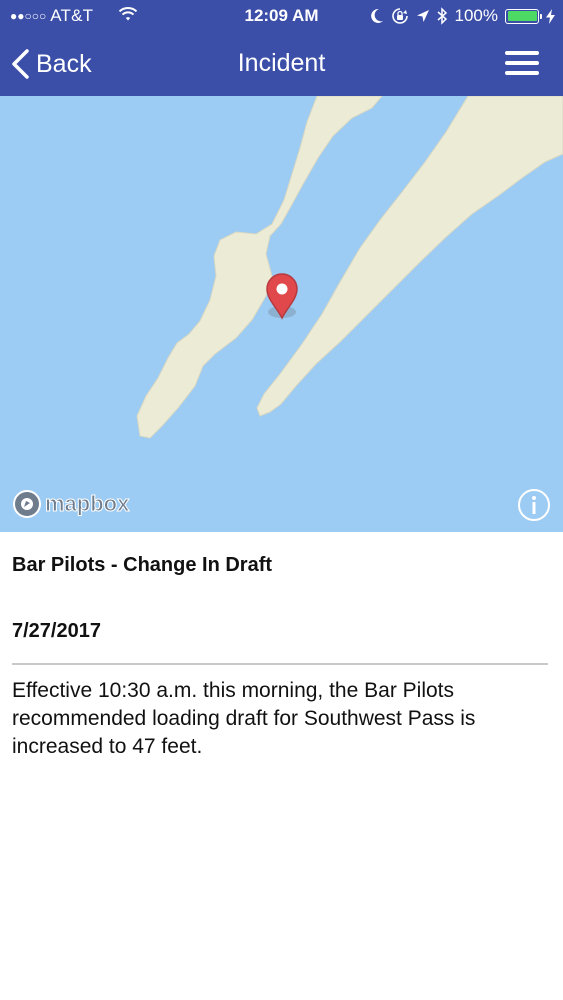  Describe the element at coordinates (27, 504) in the screenshot. I see `mapbox-logo-icon` at that location.